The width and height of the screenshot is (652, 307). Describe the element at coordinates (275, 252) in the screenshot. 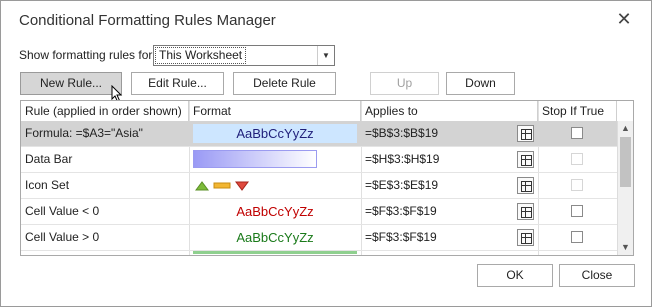

I see `partial-row-preview` at that location.